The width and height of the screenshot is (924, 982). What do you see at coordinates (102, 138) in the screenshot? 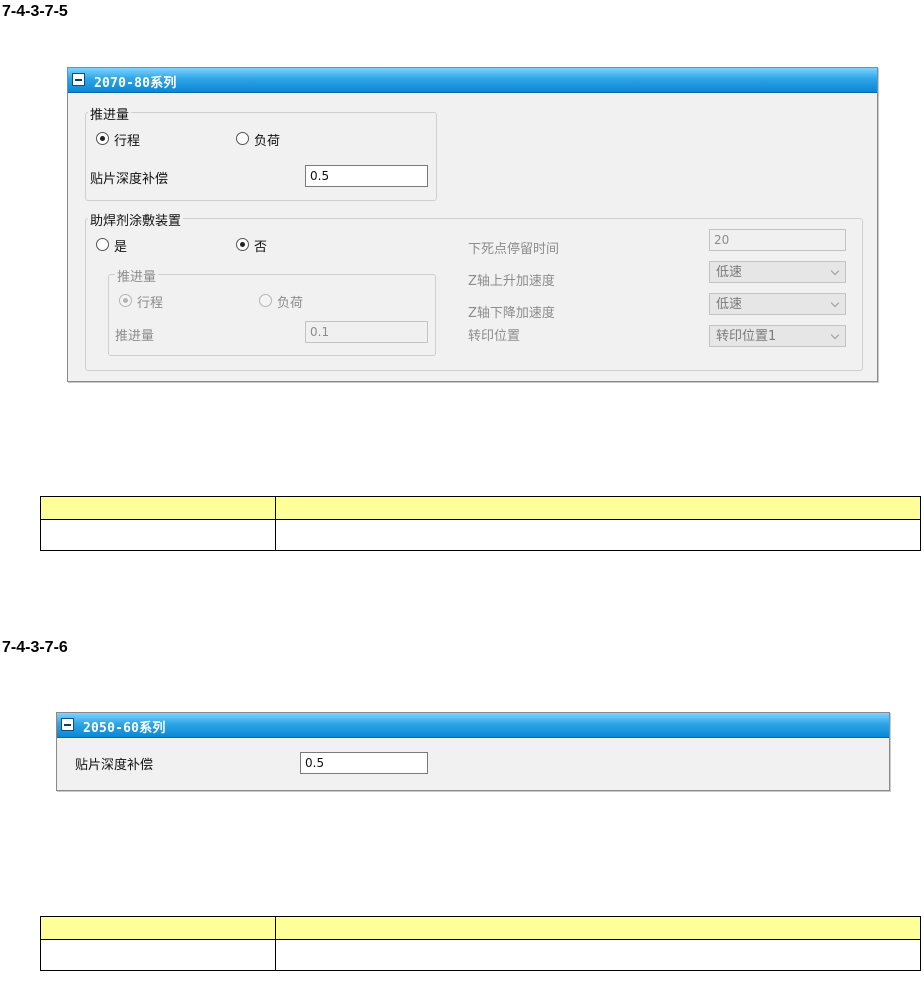
I see `feed-radio-stroke` at bounding box center [102, 138].